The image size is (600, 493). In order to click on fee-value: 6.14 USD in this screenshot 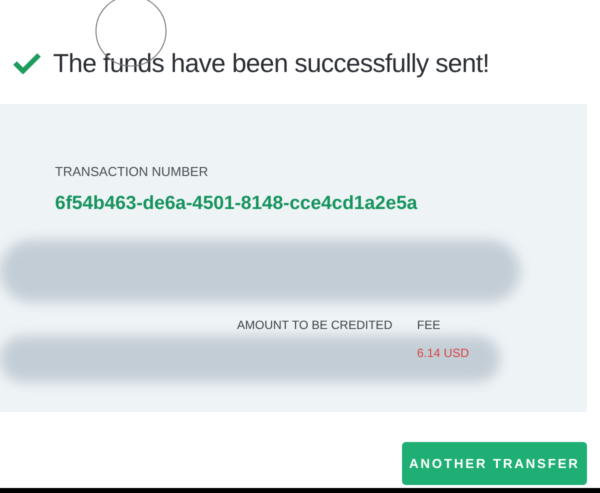, I will do `click(443, 353)`.